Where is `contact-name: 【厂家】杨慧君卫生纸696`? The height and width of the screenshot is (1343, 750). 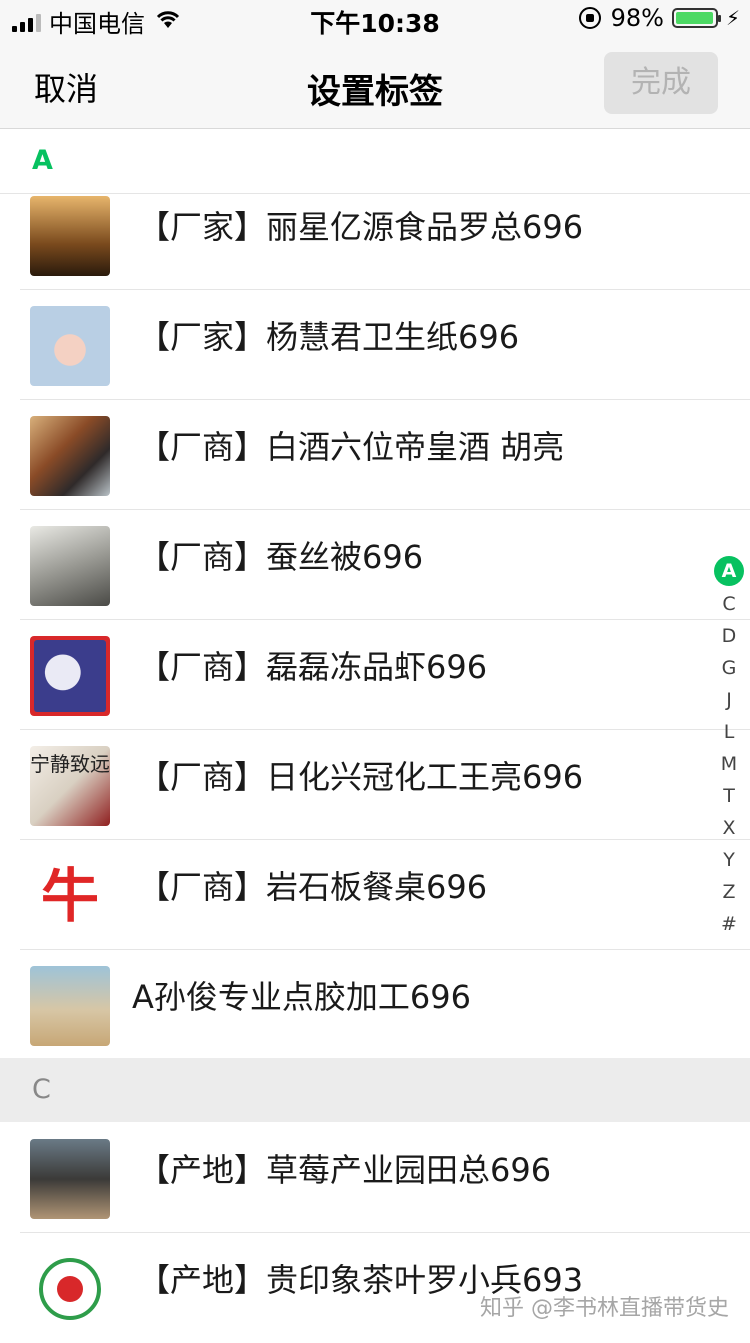 contact-name: 【厂家】杨慧君卫生纸696 is located at coordinates (329, 337).